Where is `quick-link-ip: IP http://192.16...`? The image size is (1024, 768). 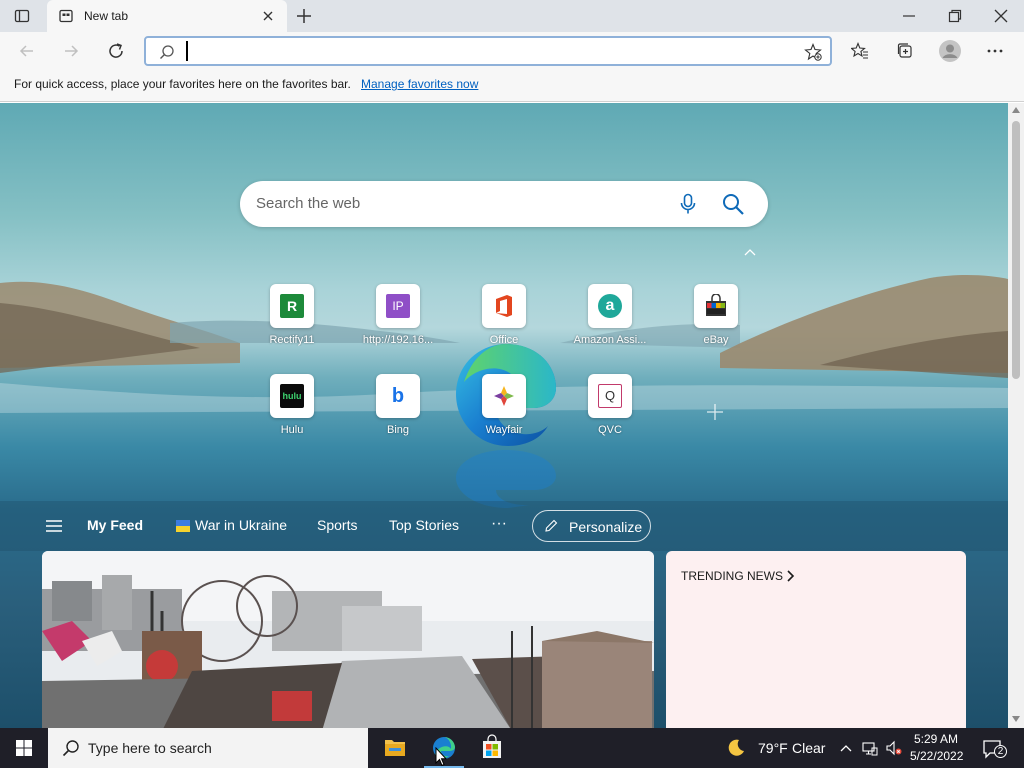 quick-link-ip: IP http://192.16... is located at coordinates (398, 319).